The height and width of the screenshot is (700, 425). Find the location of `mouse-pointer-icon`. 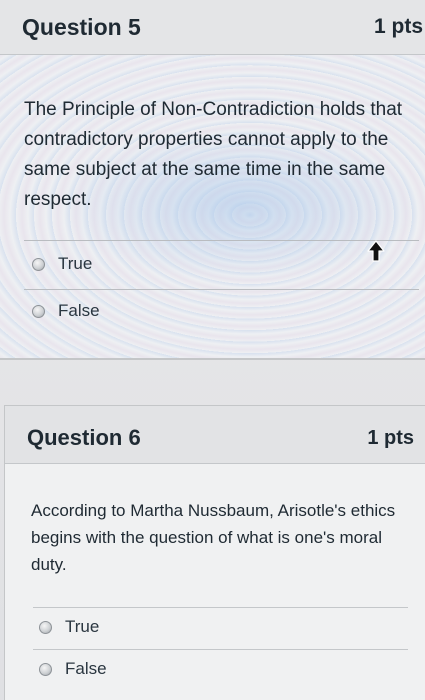

mouse-pointer-icon is located at coordinates (376, 251).